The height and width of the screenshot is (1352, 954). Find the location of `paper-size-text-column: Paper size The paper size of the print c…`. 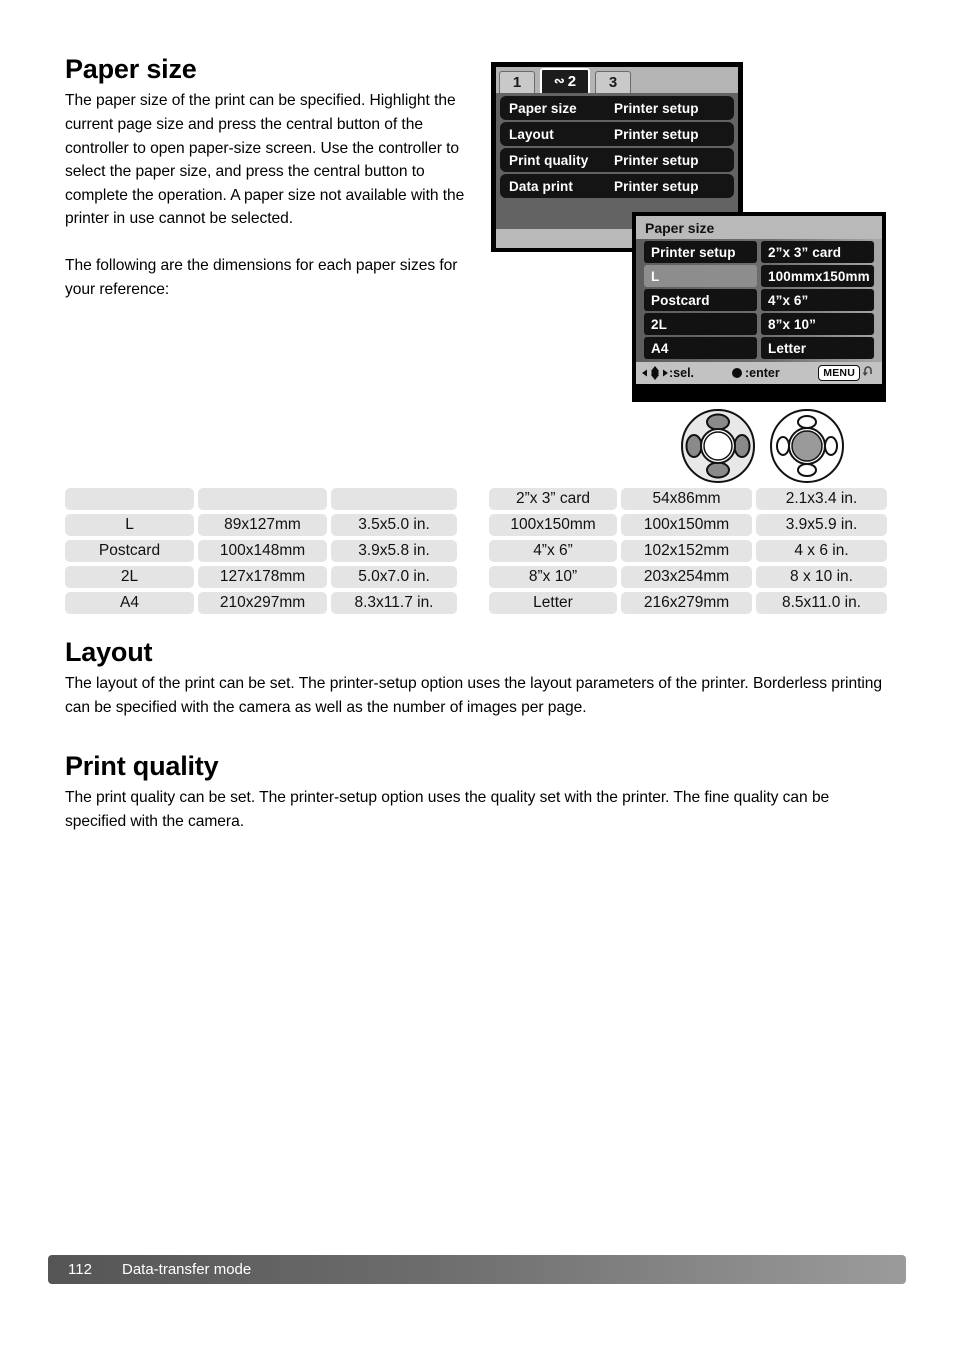

paper-size-text-column: Paper size The paper size of the print c… is located at coordinates (271, 178).